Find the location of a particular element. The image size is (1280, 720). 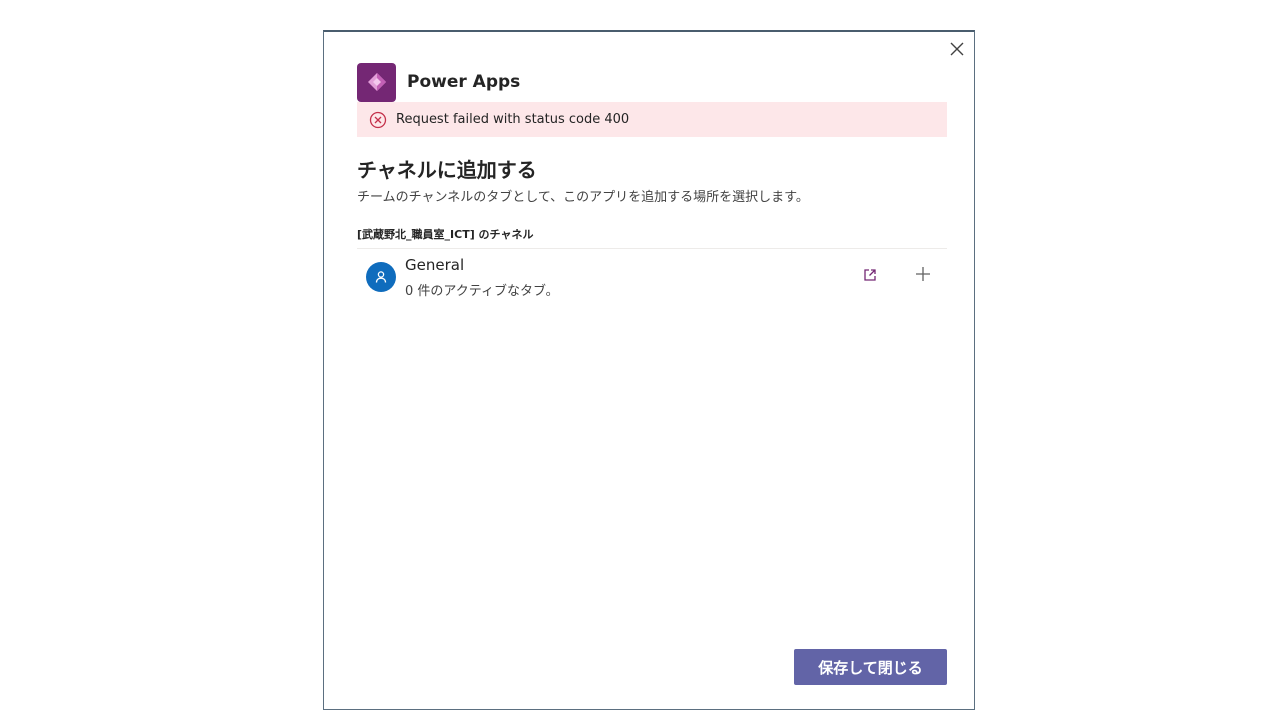

app-name: Power Apps is located at coordinates (464, 82).